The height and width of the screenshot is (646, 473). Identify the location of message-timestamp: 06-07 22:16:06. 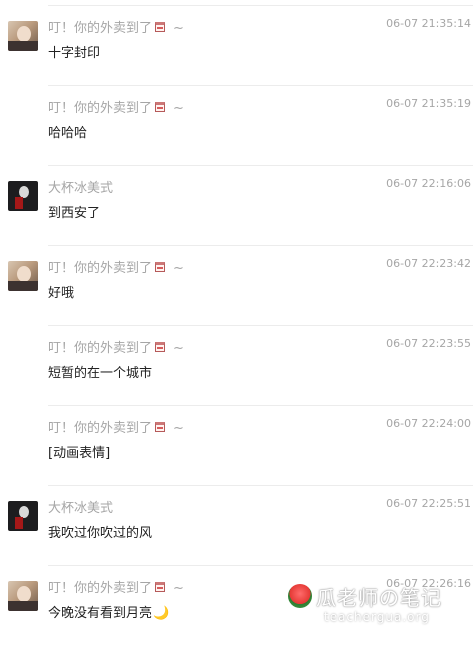
(428, 183).